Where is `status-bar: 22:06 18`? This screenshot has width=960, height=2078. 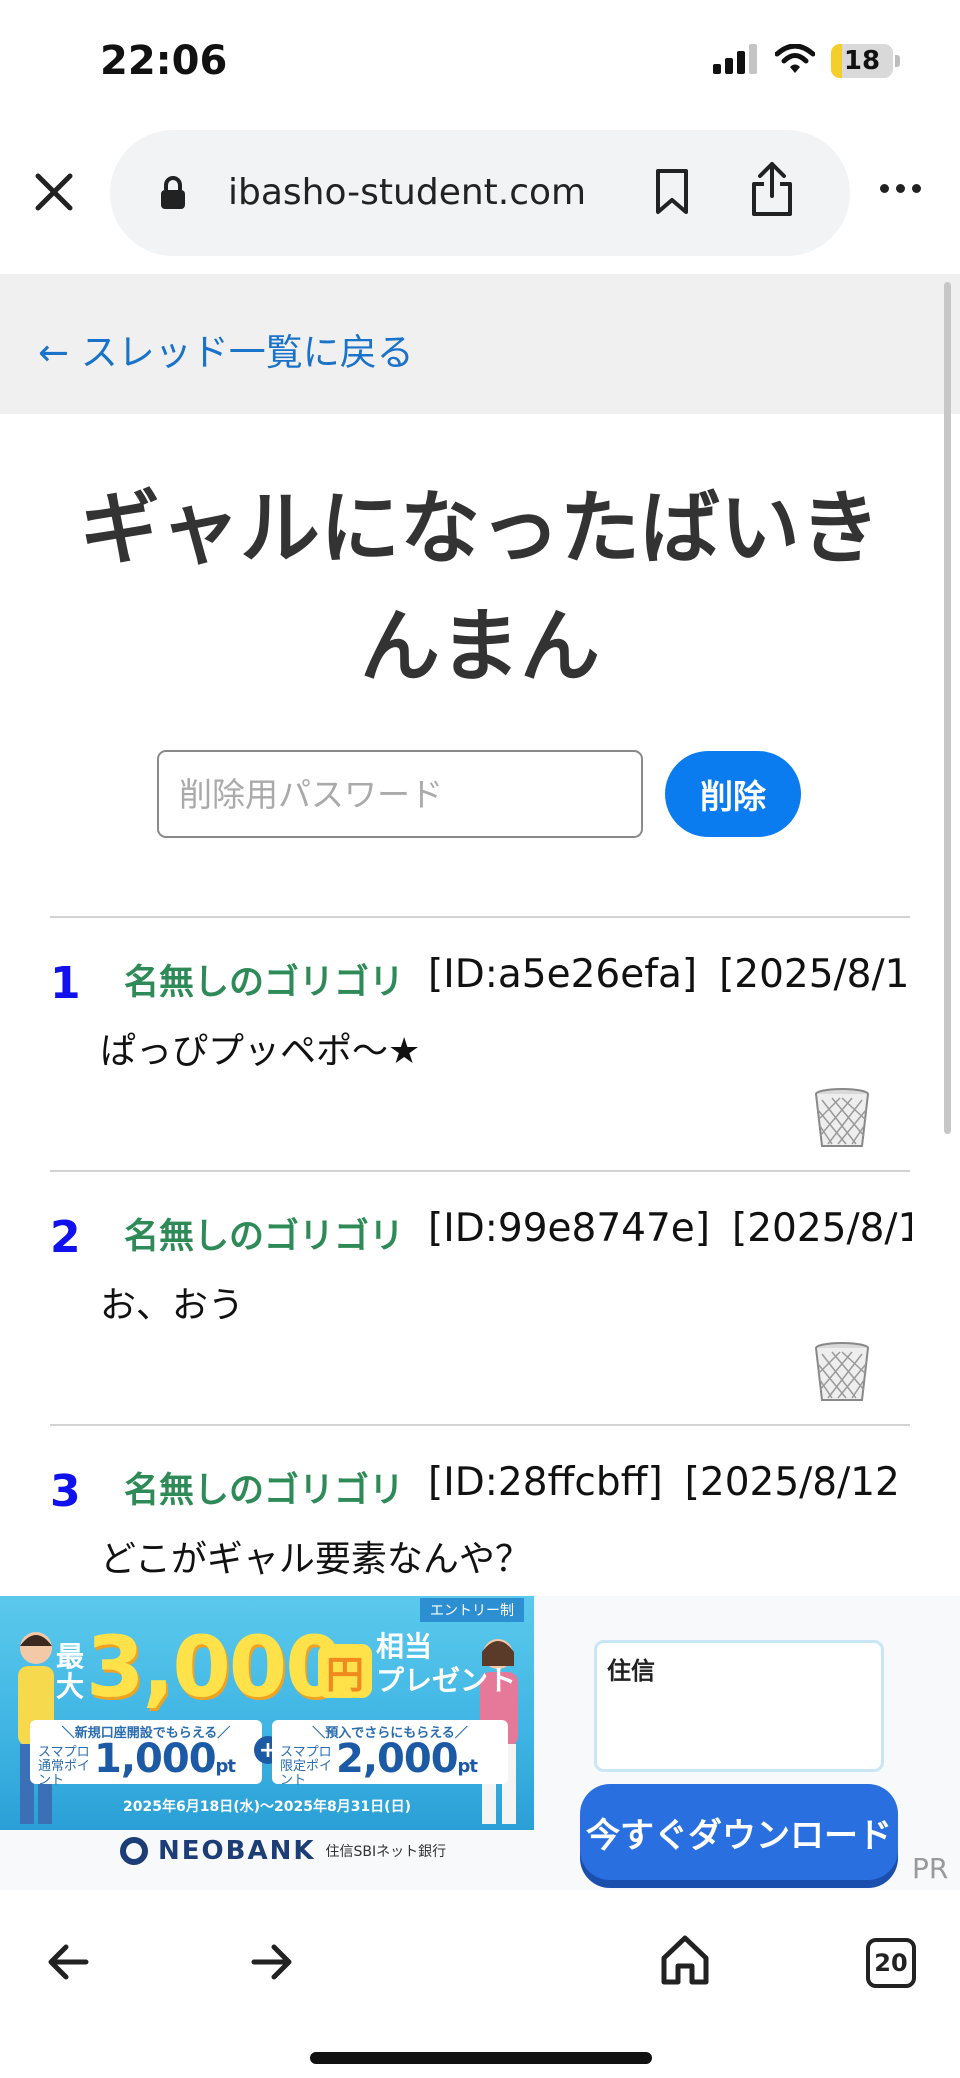 status-bar: 22:06 18 is located at coordinates (480, 60).